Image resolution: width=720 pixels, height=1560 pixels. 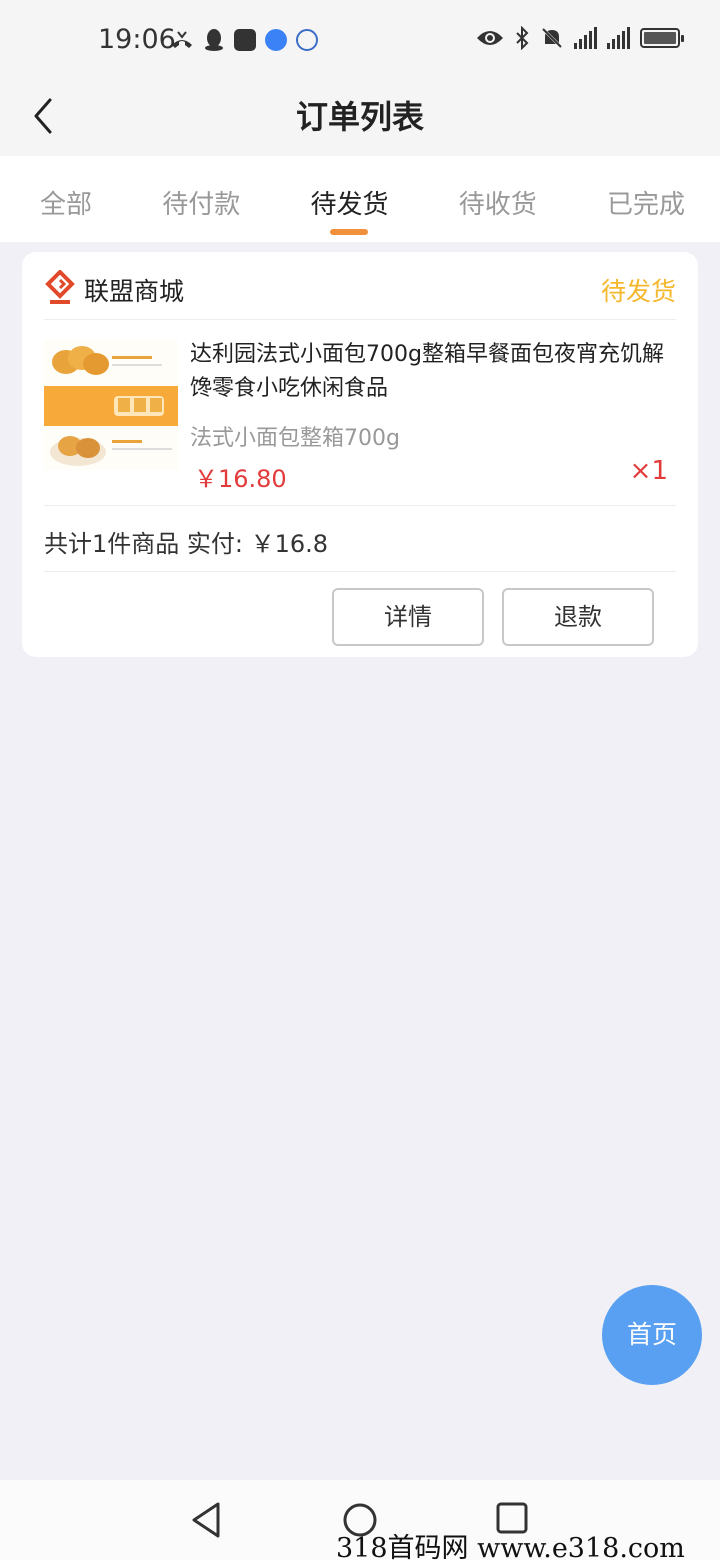 I want to click on order-actions: 详情 退款, so click(x=349, y=617).